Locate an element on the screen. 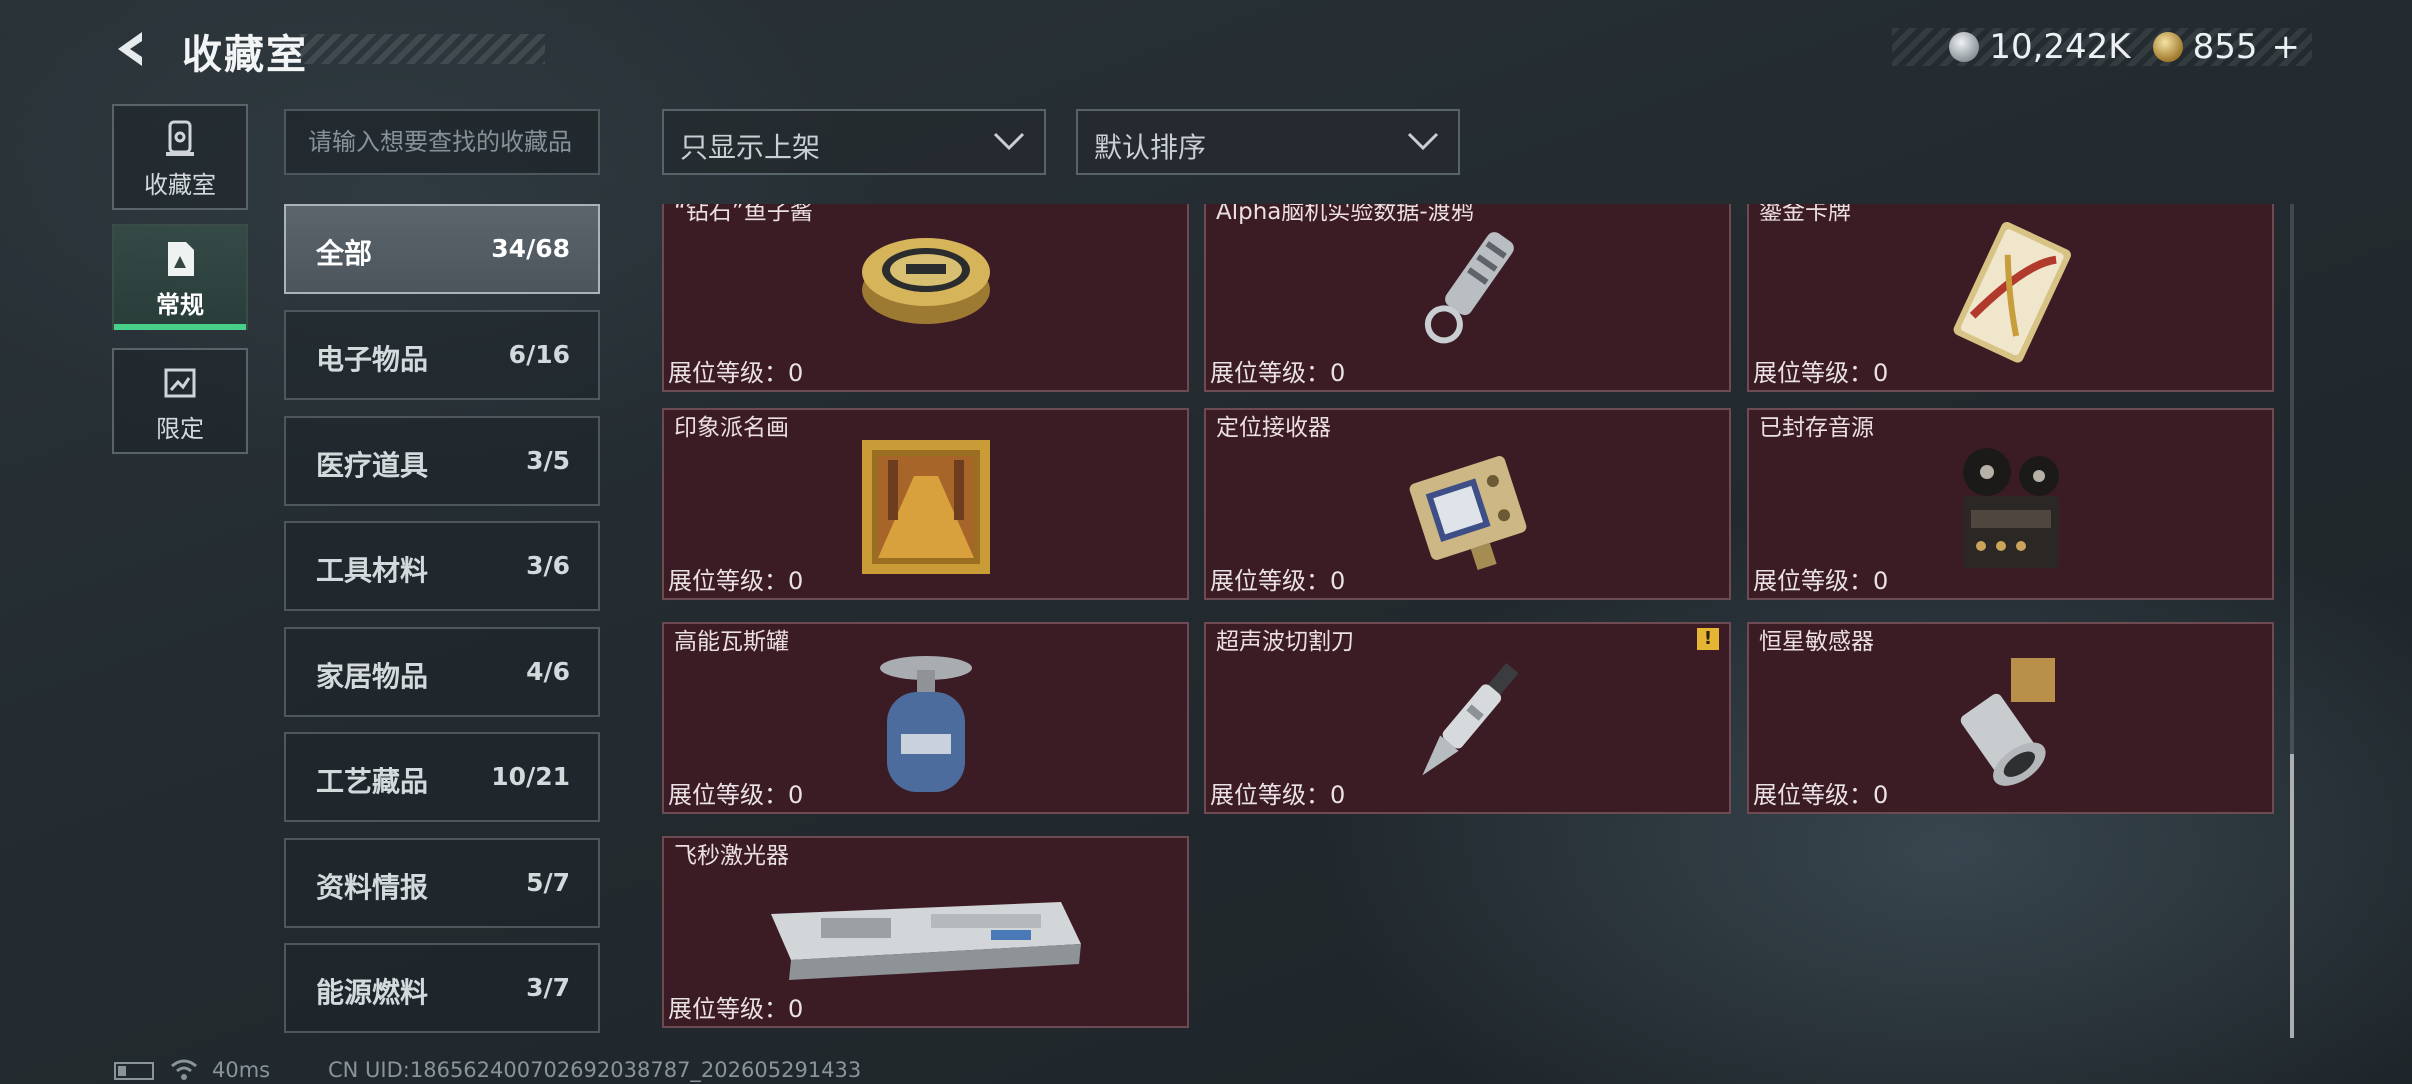  wifi-icon is located at coordinates (184, 1069).